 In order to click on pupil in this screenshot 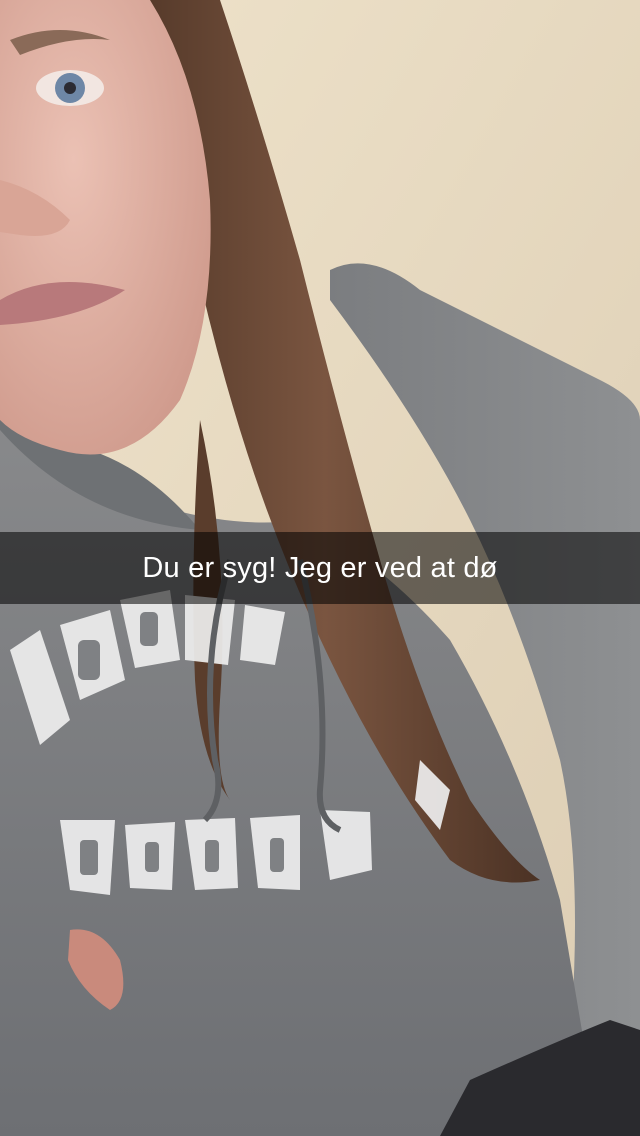, I will do `click(70, 88)`.